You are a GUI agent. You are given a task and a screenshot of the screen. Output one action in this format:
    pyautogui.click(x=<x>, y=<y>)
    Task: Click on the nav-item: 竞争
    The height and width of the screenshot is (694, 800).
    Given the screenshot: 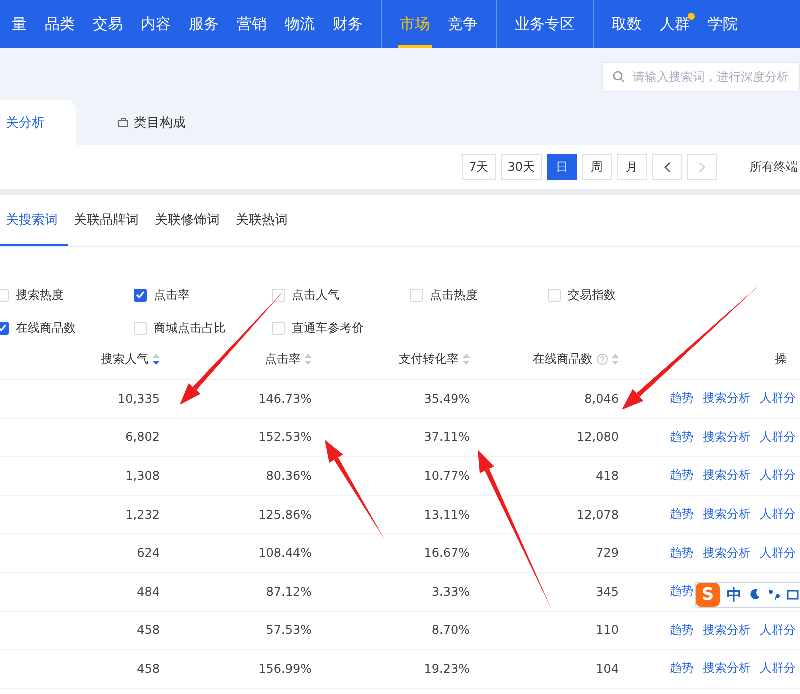 What is the action you would take?
    pyautogui.click(x=463, y=24)
    